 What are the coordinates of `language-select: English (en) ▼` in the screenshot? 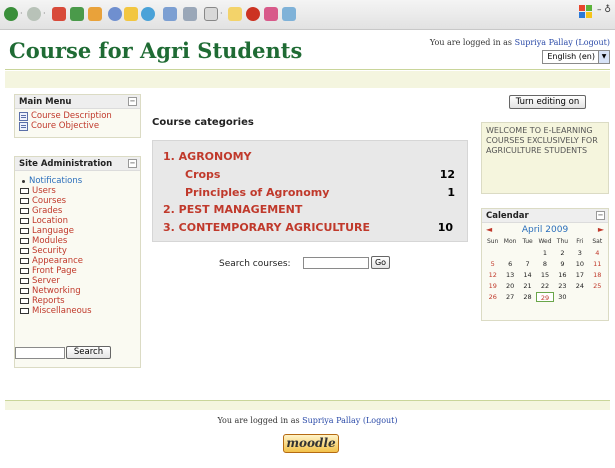 It's located at (576, 57).